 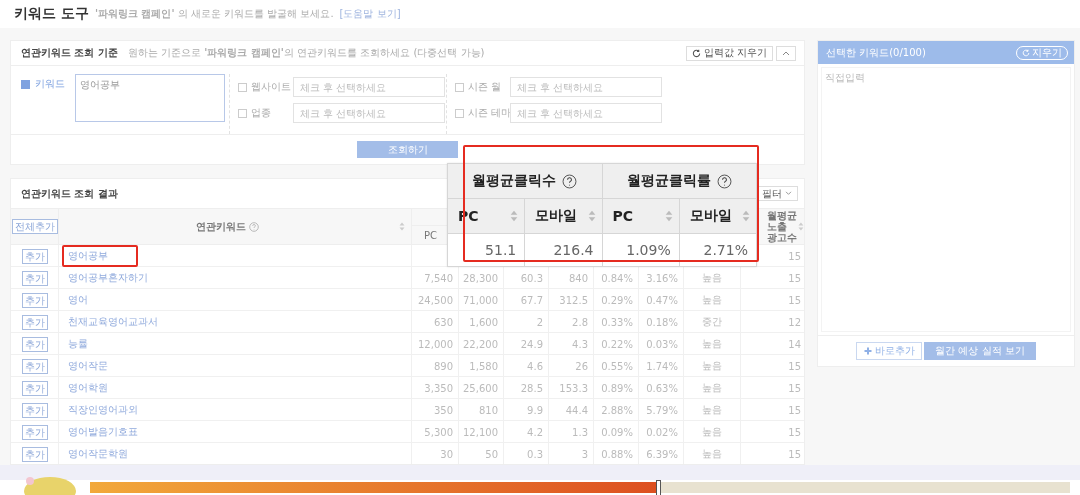 What do you see at coordinates (617, 322) in the screenshot?
I see `table-cell: 0.33%` at bounding box center [617, 322].